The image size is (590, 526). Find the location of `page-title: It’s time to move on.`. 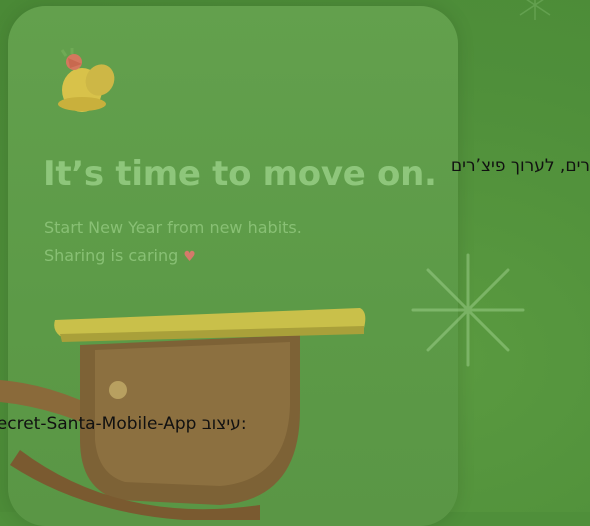

page-title: It’s time to move on. is located at coordinates (240, 174).